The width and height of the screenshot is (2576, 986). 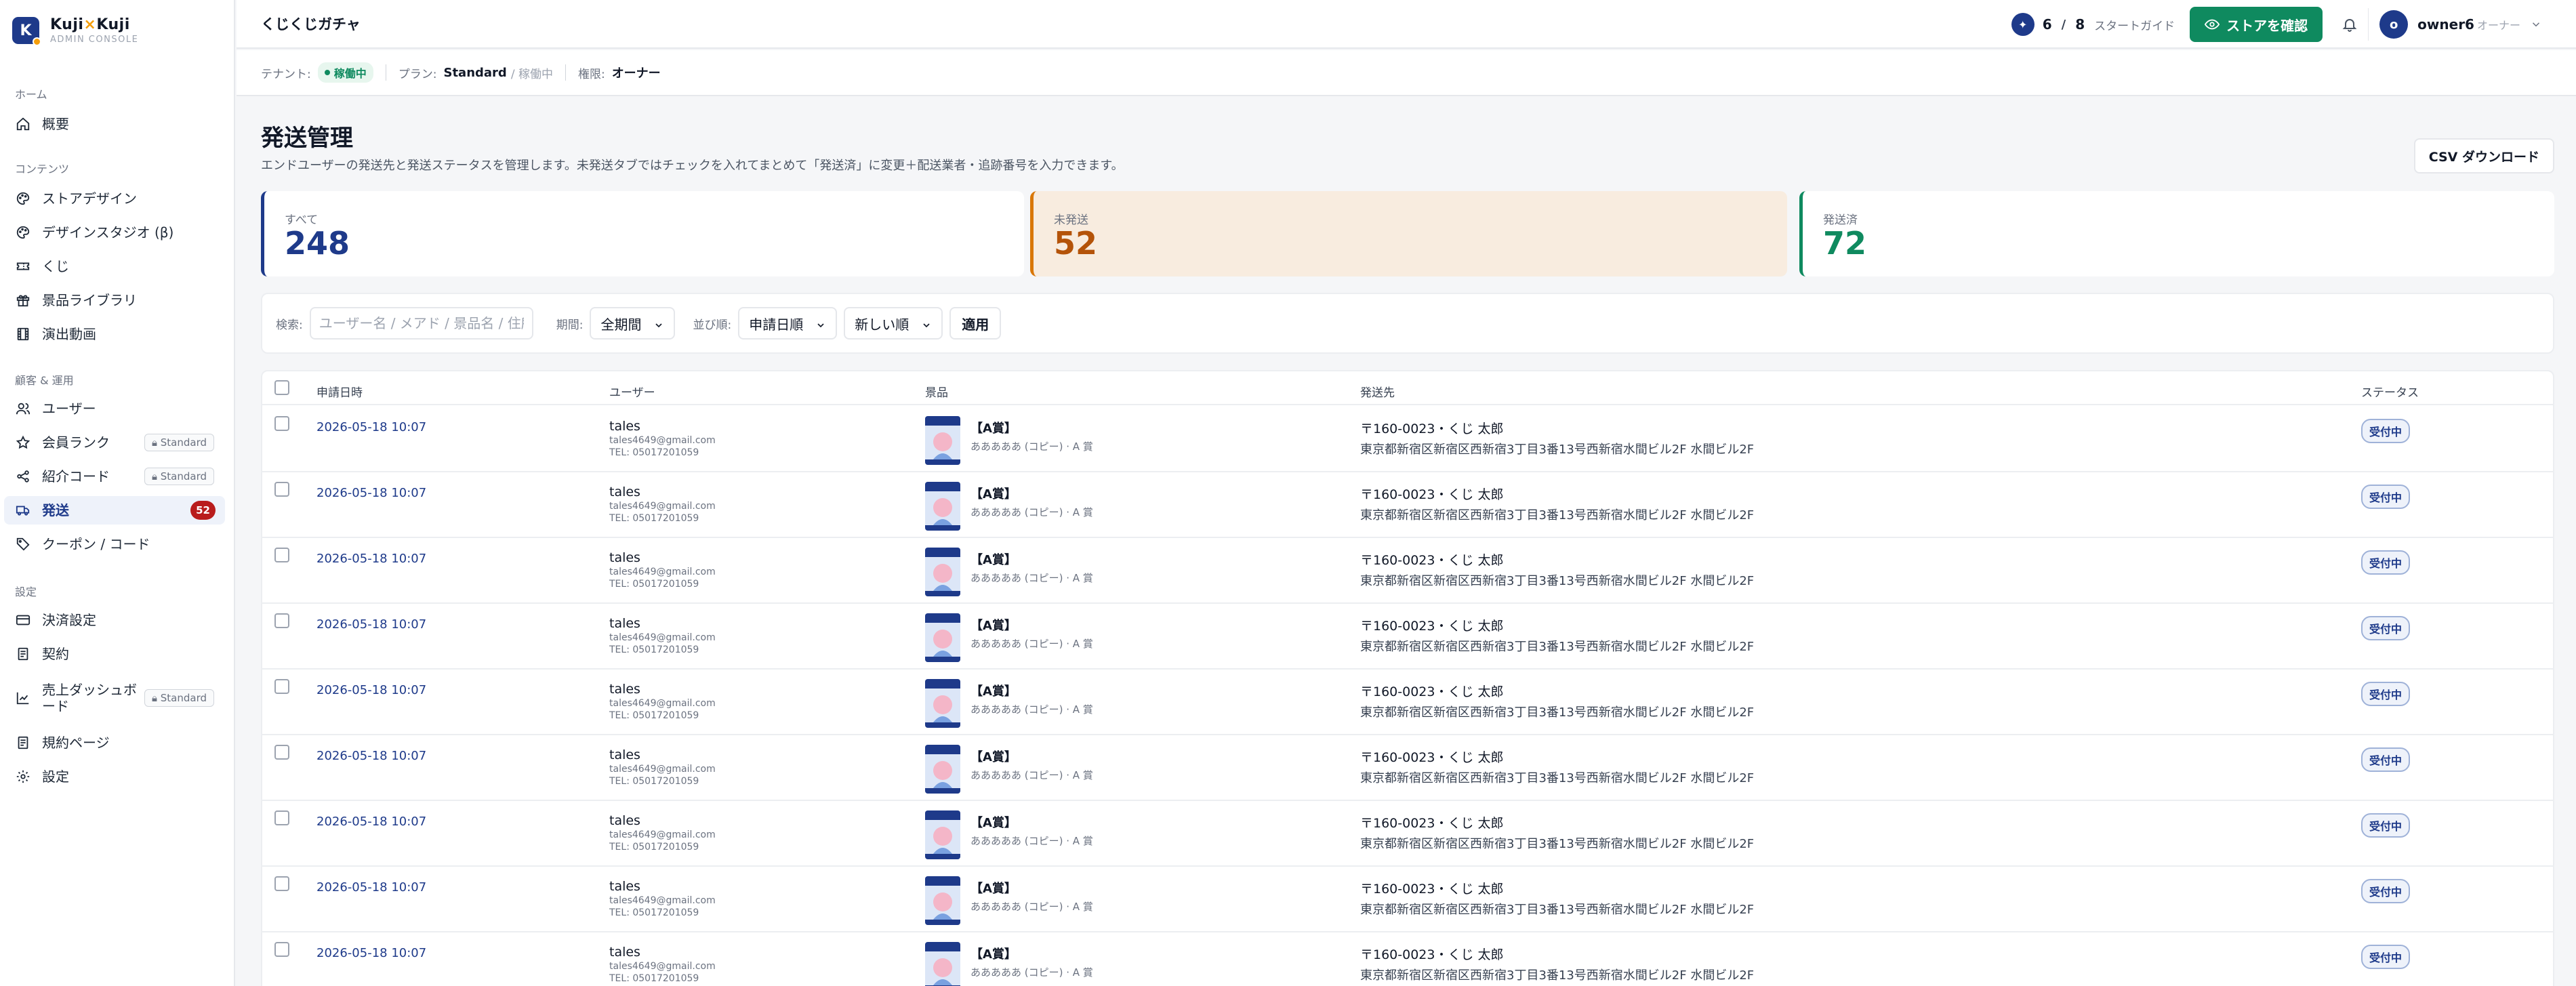 I want to click on sidebar-item-prize-library: 景品ライブラリ, so click(x=114, y=300).